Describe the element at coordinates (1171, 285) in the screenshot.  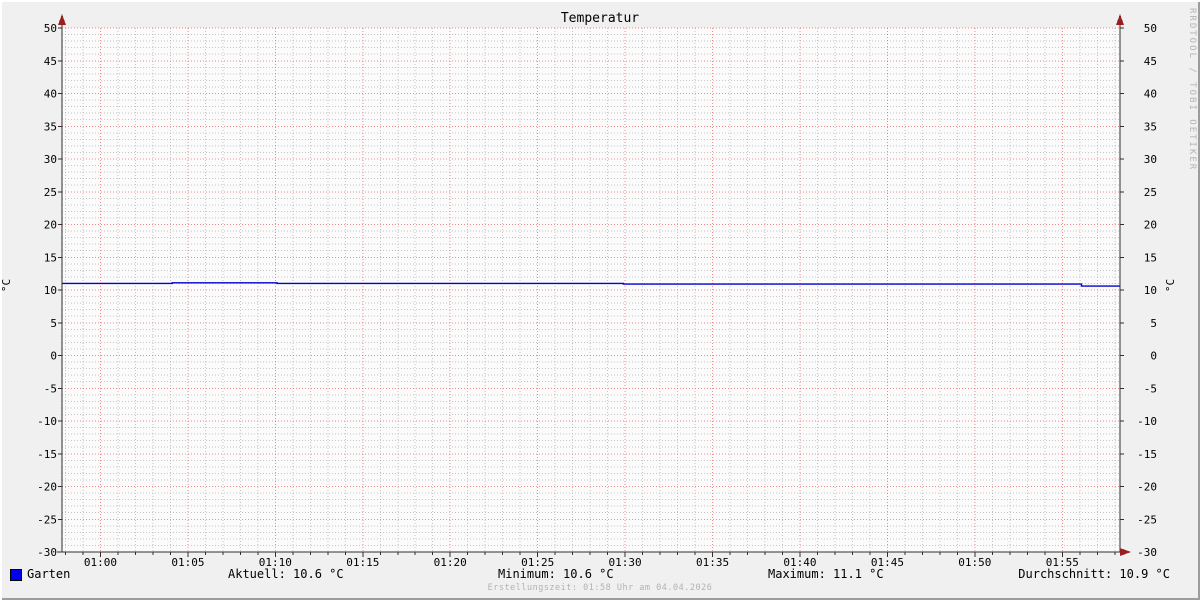
I see `y-axis-unit-right: °C` at that location.